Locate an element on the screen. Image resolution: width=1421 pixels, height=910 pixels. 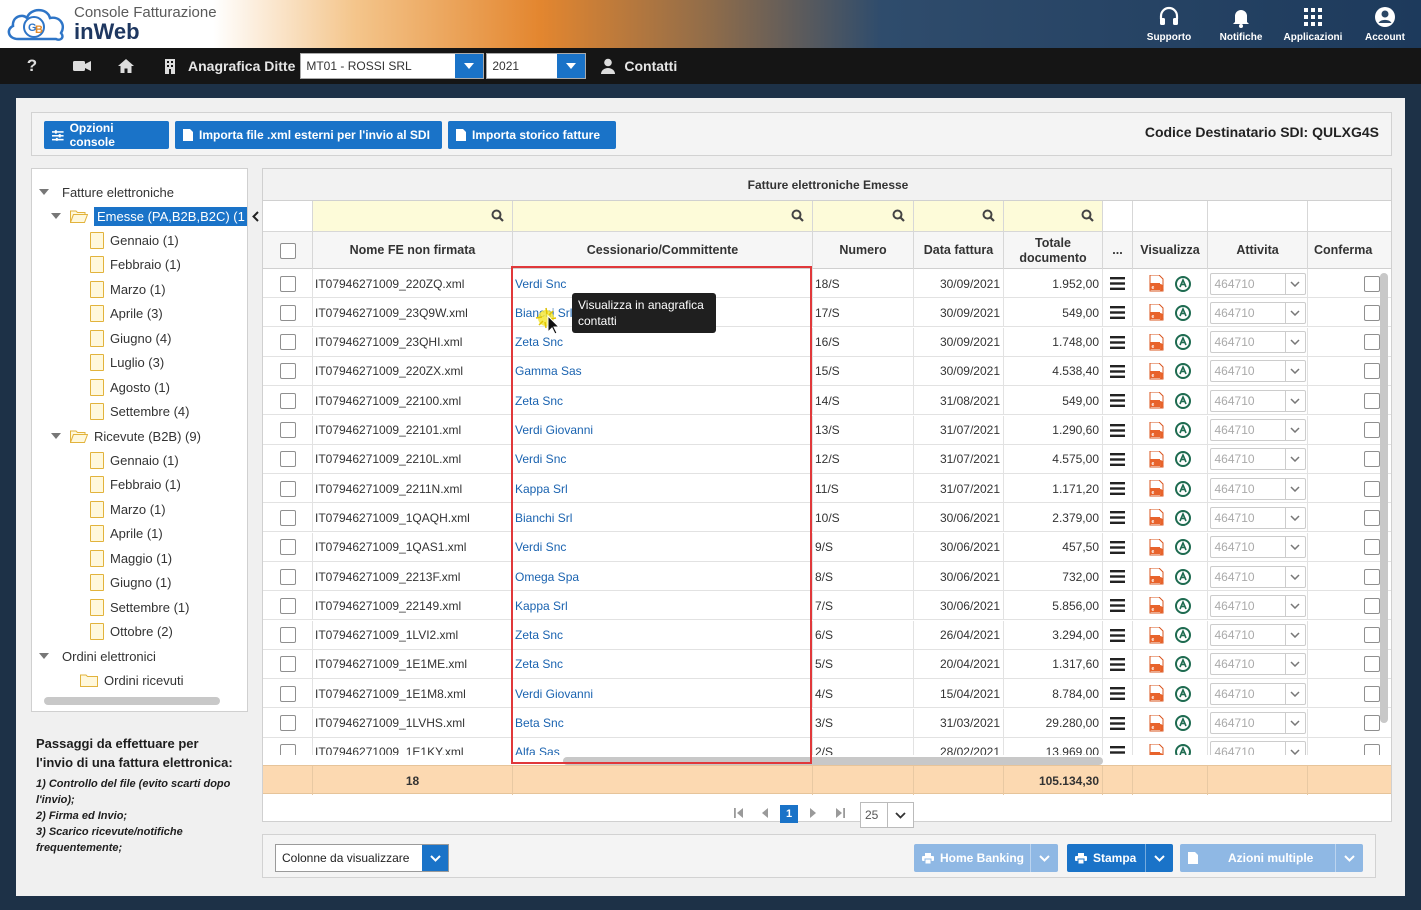
help-icon: ? is located at coordinates (32, 66).